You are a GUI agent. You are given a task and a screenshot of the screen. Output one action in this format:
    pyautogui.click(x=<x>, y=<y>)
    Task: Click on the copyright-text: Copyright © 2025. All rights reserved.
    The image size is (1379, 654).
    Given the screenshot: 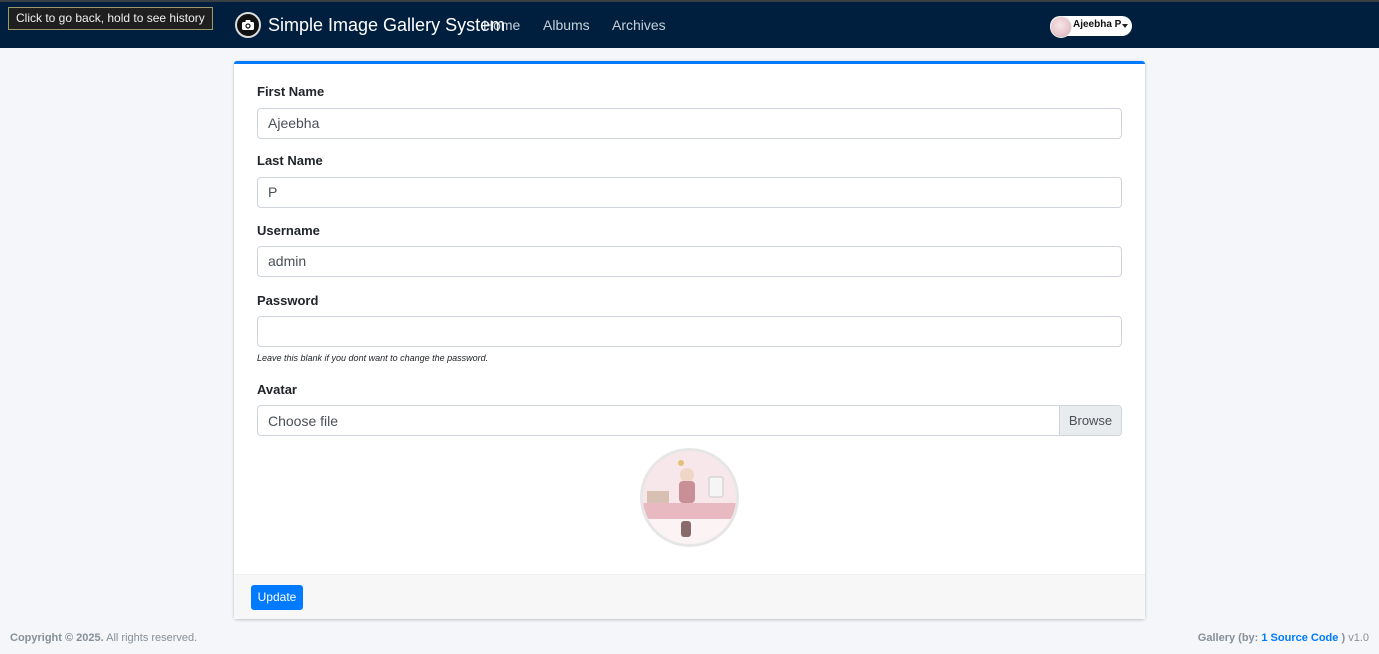 What is the action you would take?
    pyautogui.click(x=103, y=638)
    